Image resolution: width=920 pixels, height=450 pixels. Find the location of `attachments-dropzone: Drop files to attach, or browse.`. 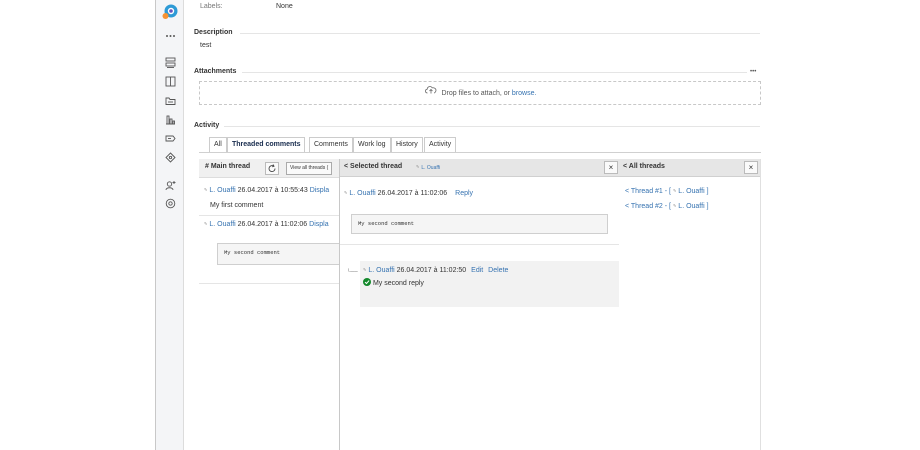

attachments-dropzone: Drop files to attach, or browse. is located at coordinates (480, 93).